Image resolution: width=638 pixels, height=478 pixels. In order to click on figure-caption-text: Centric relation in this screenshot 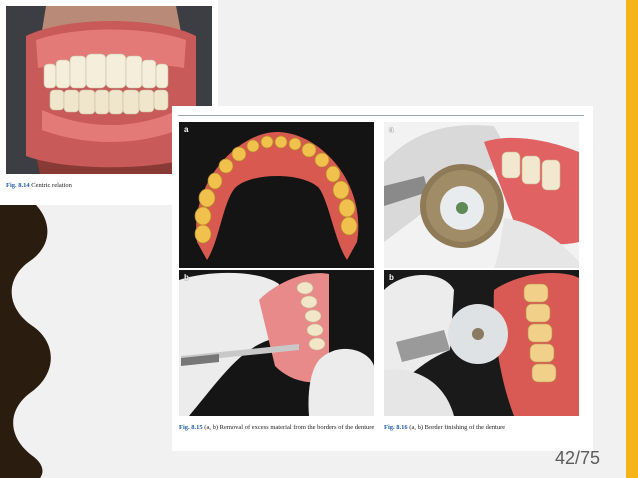, I will do `click(51, 185)`.